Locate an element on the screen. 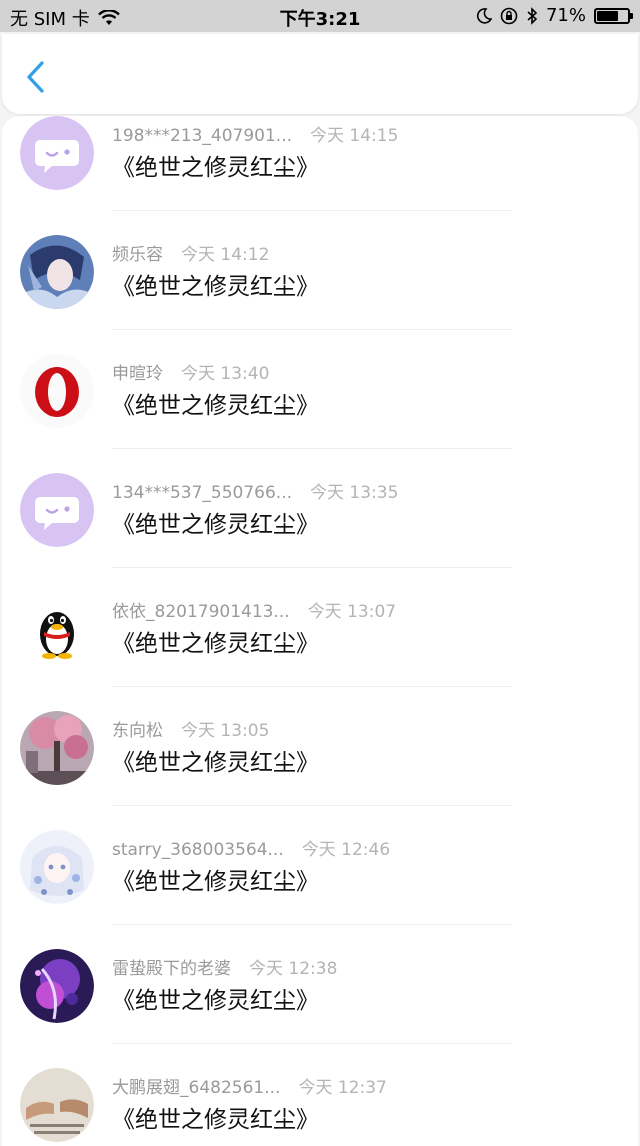 This screenshot has width=640, height=1146. message-time: 今天 13:35 is located at coordinates (354, 493).